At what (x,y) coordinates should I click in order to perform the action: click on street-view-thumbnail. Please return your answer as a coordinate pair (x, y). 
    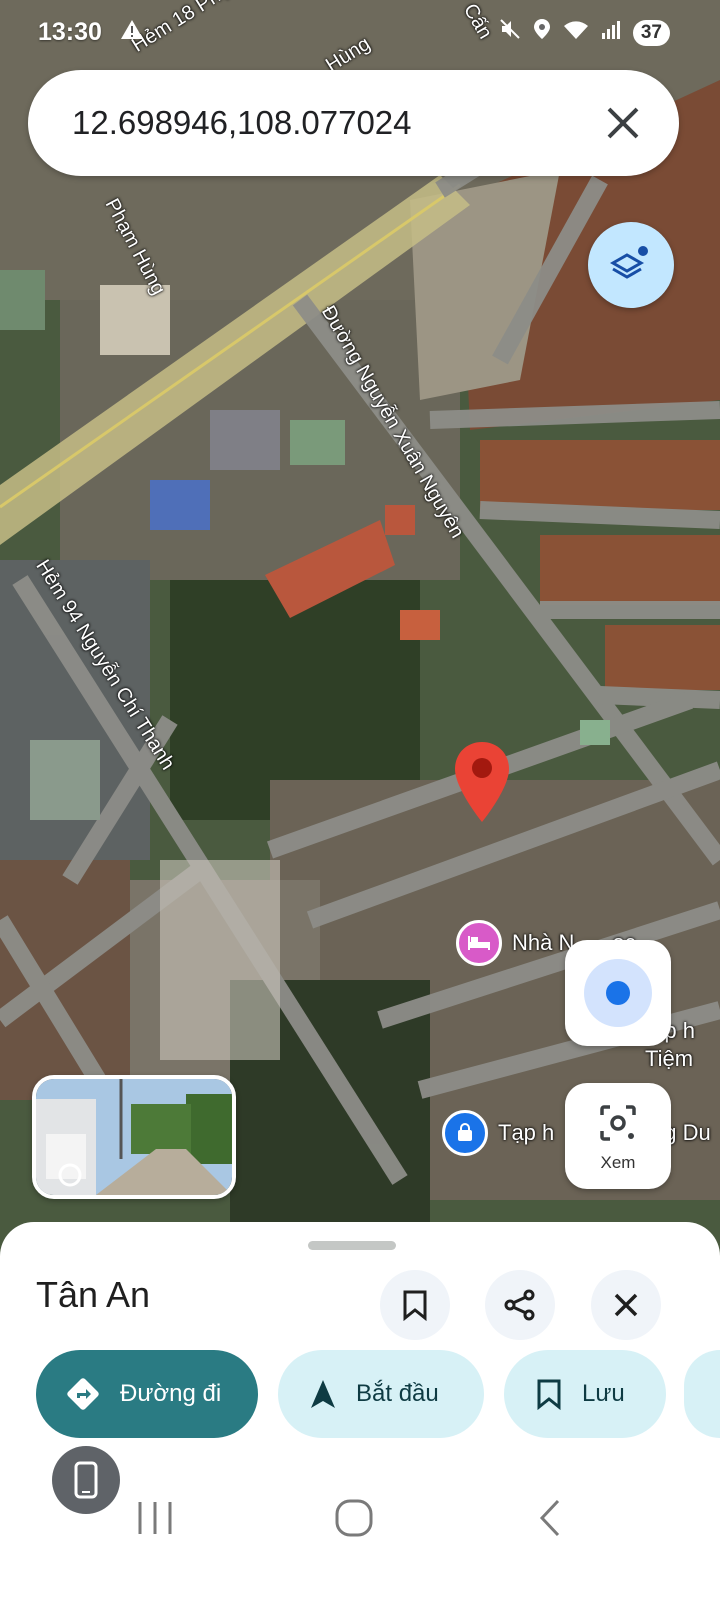
    Looking at the image, I should click on (134, 1137).